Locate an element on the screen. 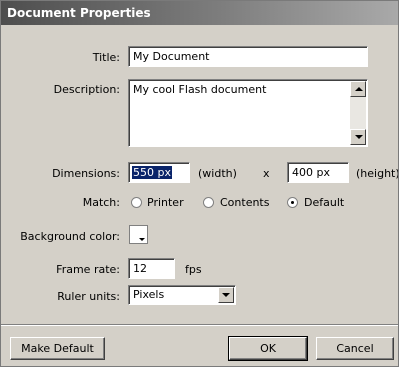 This screenshot has width=399, height=367. description-textarea: My cool Flash document is located at coordinates (248, 113).